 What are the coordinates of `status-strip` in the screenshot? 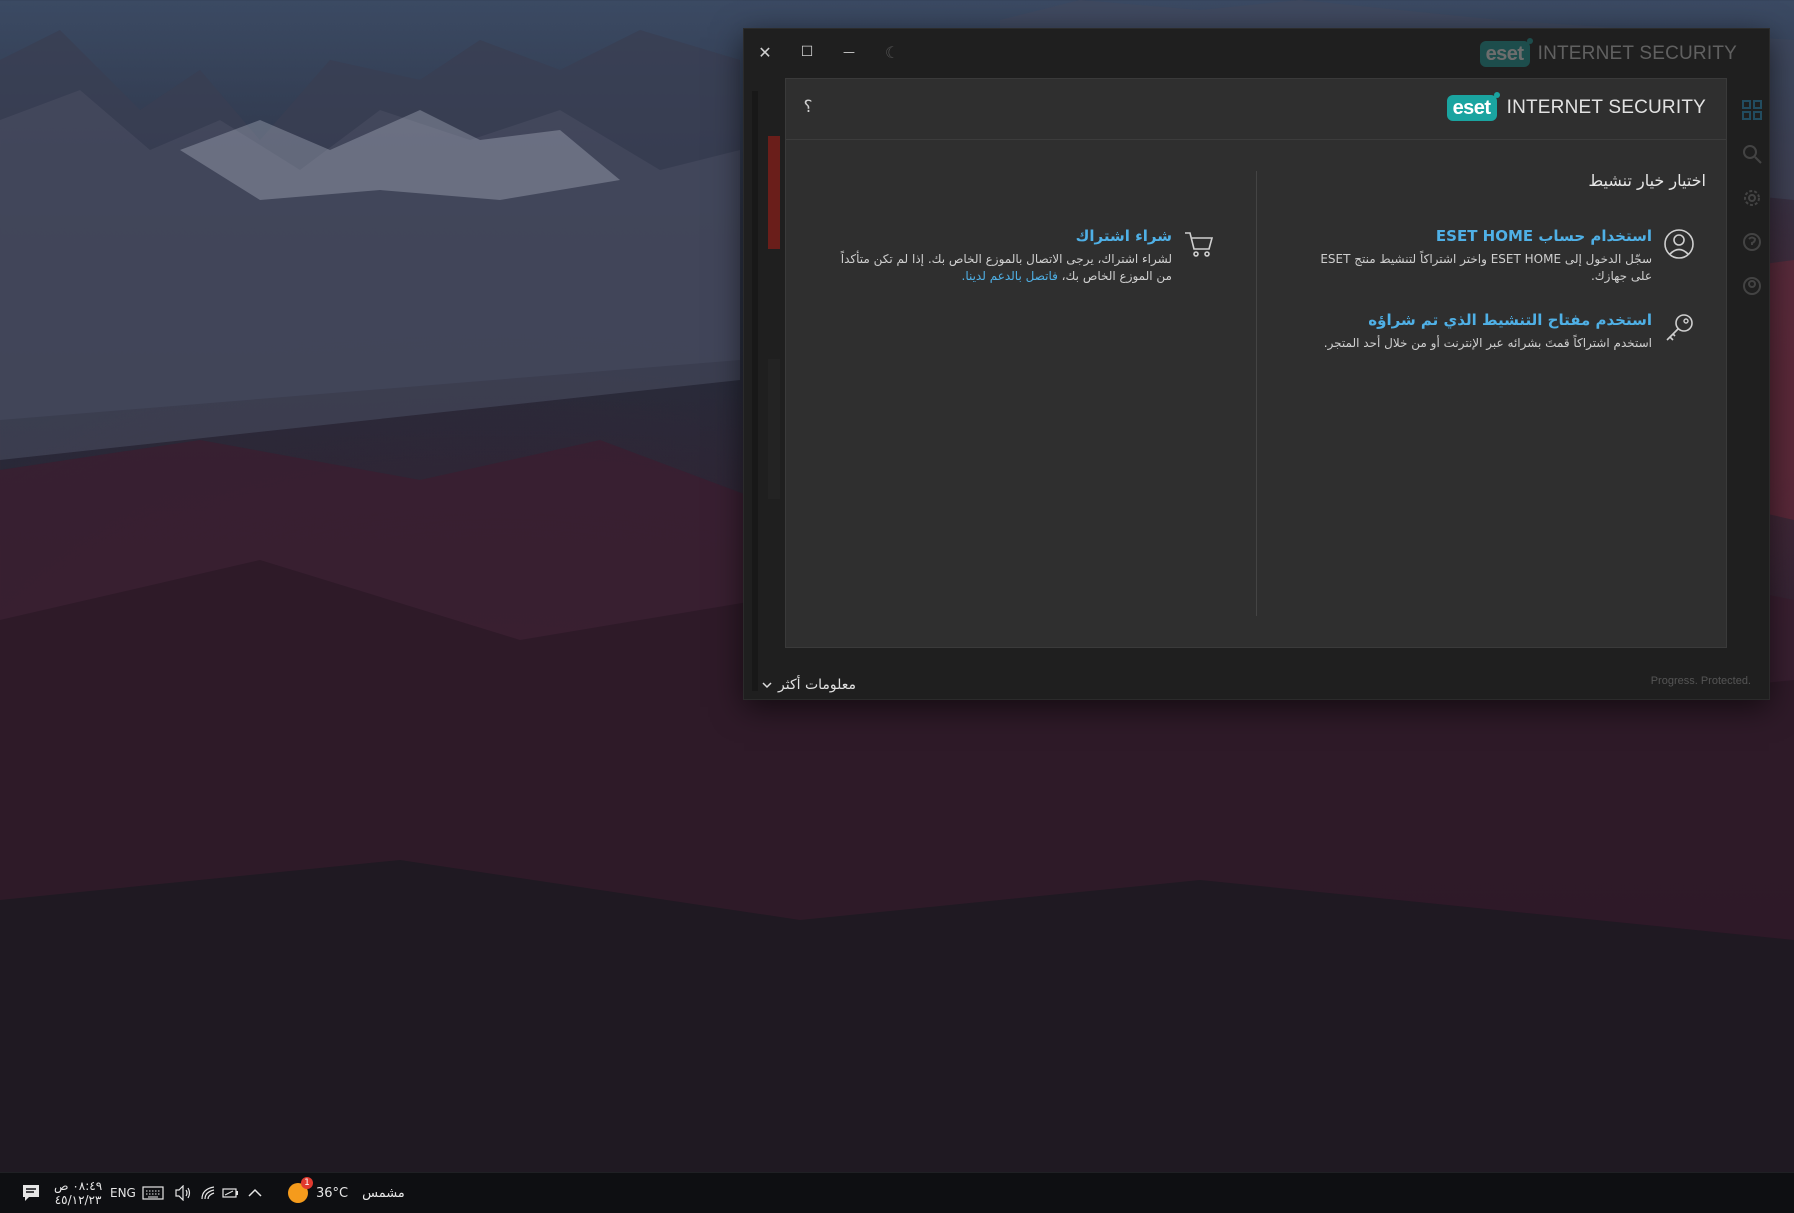 It's located at (774, 192).